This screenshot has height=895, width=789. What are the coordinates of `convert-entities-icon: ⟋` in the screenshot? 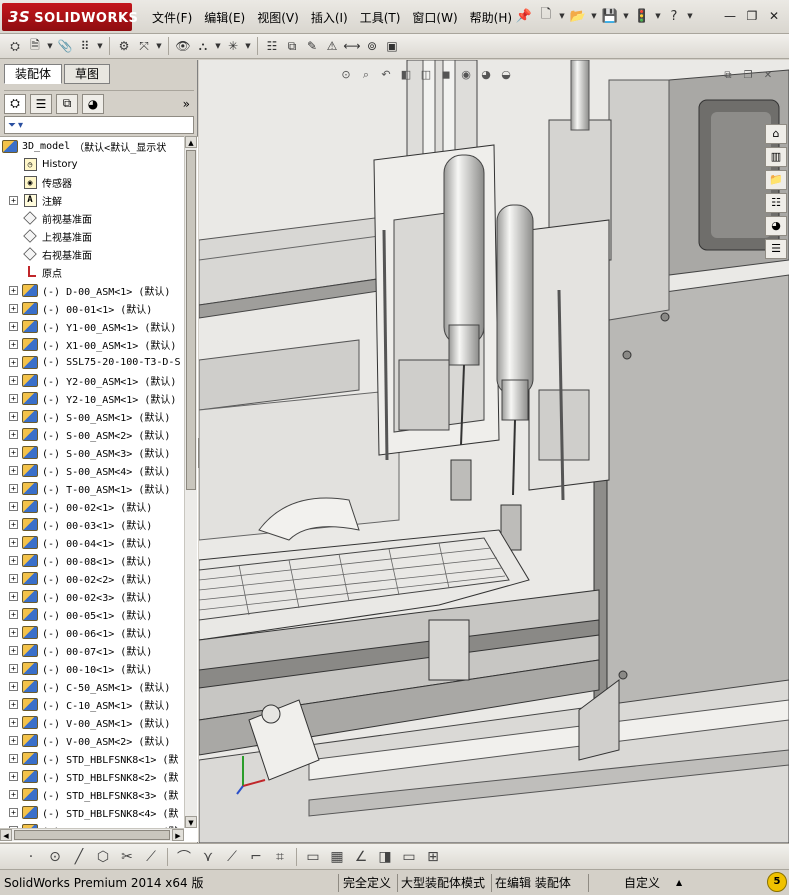 It's located at (232, 857).